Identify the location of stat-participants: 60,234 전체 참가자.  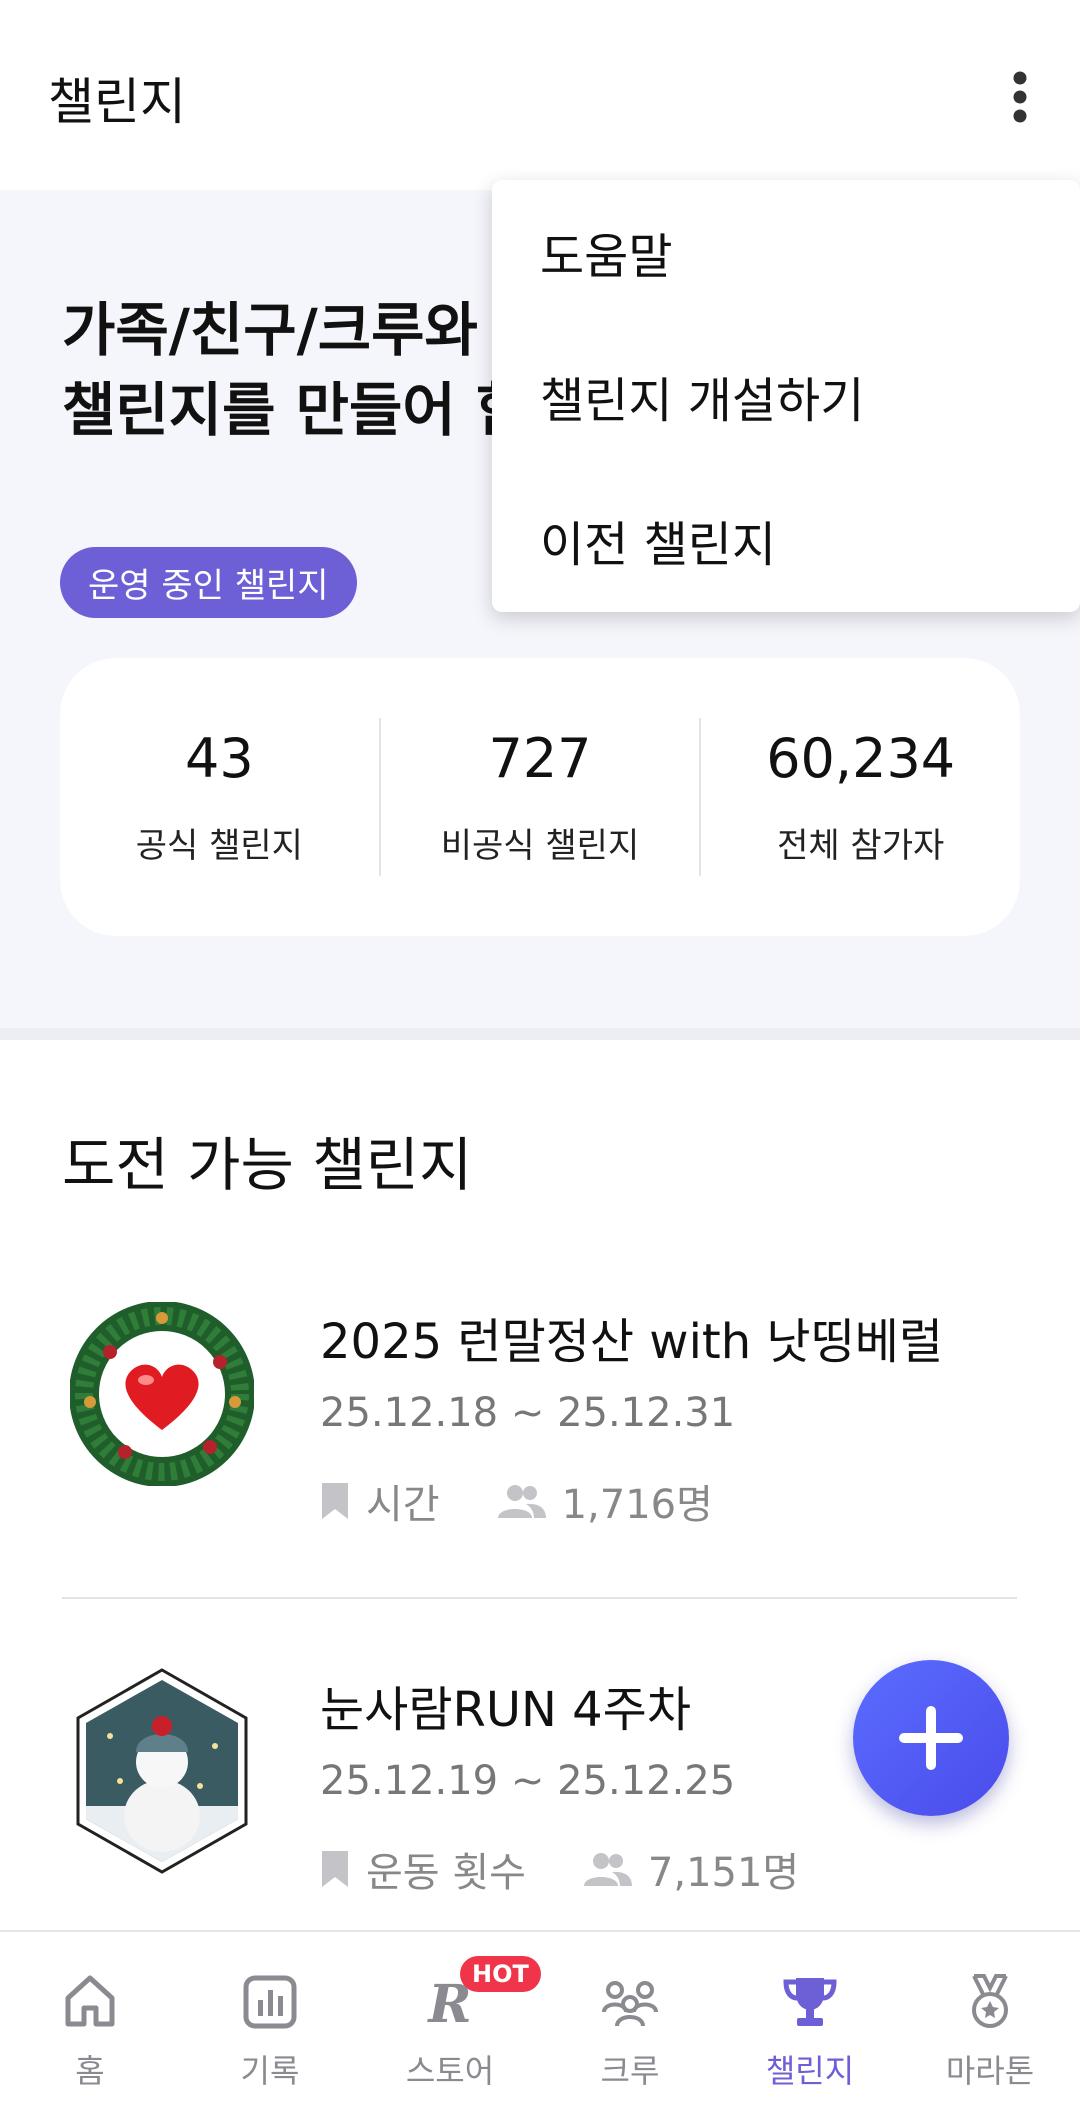
(860, 797).